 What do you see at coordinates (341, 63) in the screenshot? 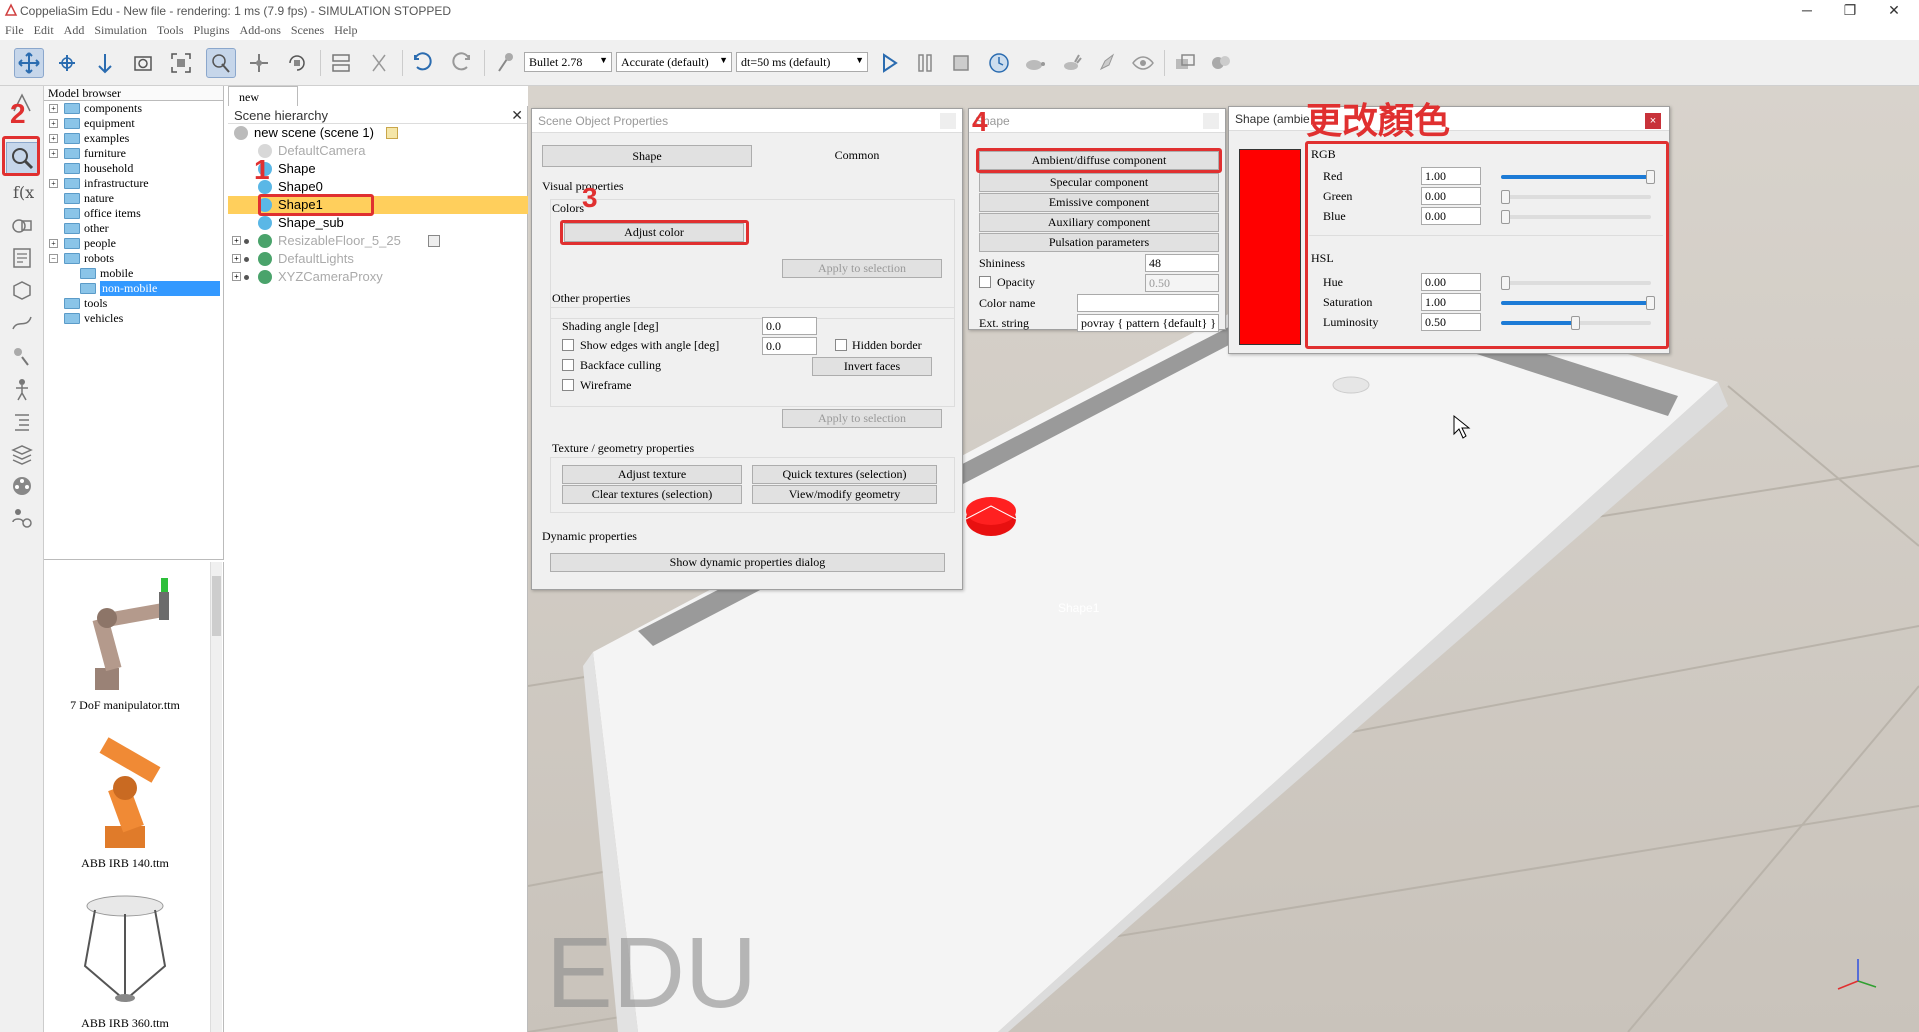
I see `assemble-button` at bounding box center [341, 63].